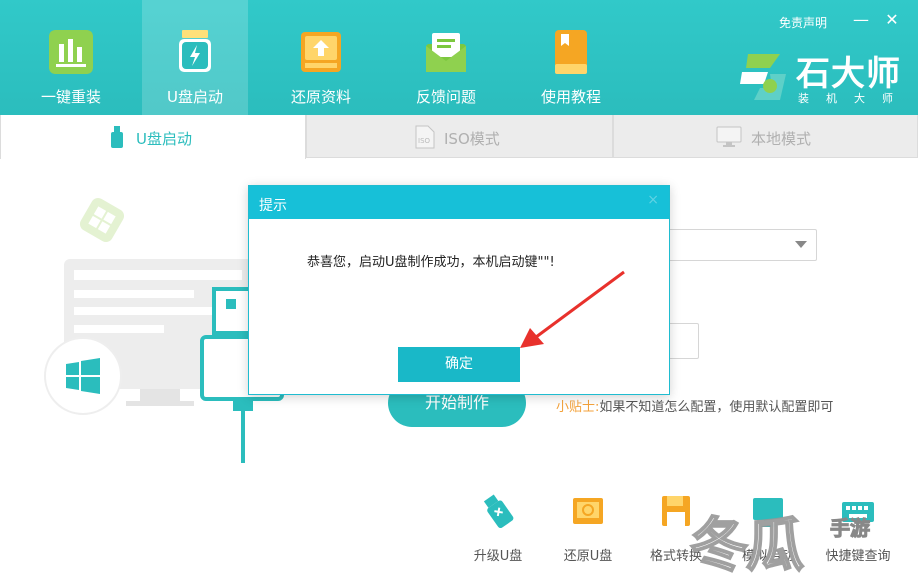 This screenshot has height=582, width=918. What do you see at coordinates (571, 52) in the screenshot?
I see `book-icon` at bounding box center [571, 52].